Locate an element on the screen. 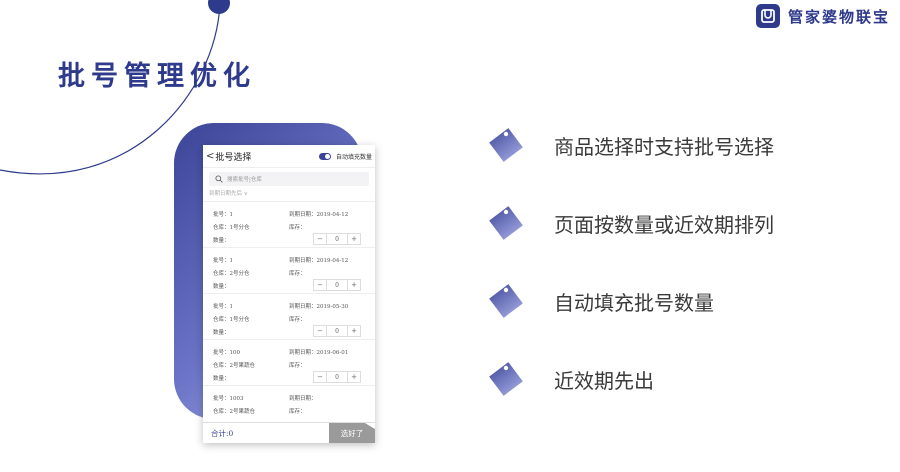  total-count: 合计:0 is located at coordinates (222, 433).